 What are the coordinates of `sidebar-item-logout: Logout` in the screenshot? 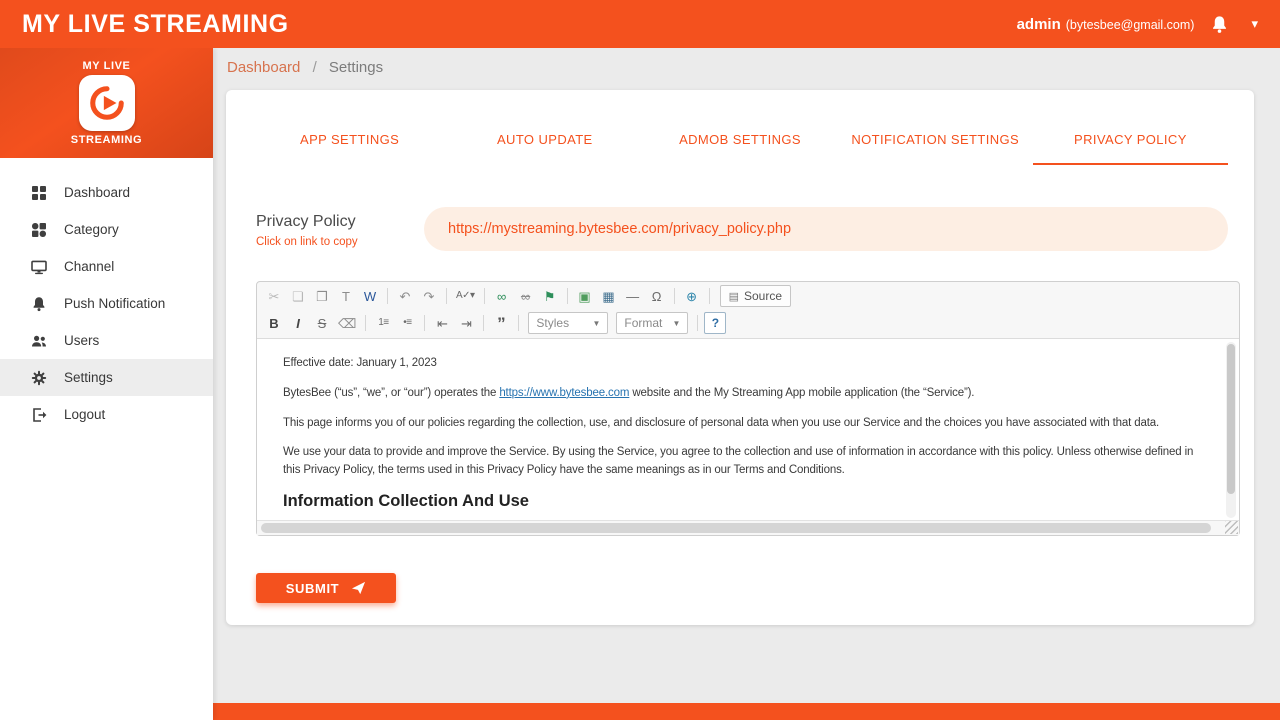 It's located at (106, 414).